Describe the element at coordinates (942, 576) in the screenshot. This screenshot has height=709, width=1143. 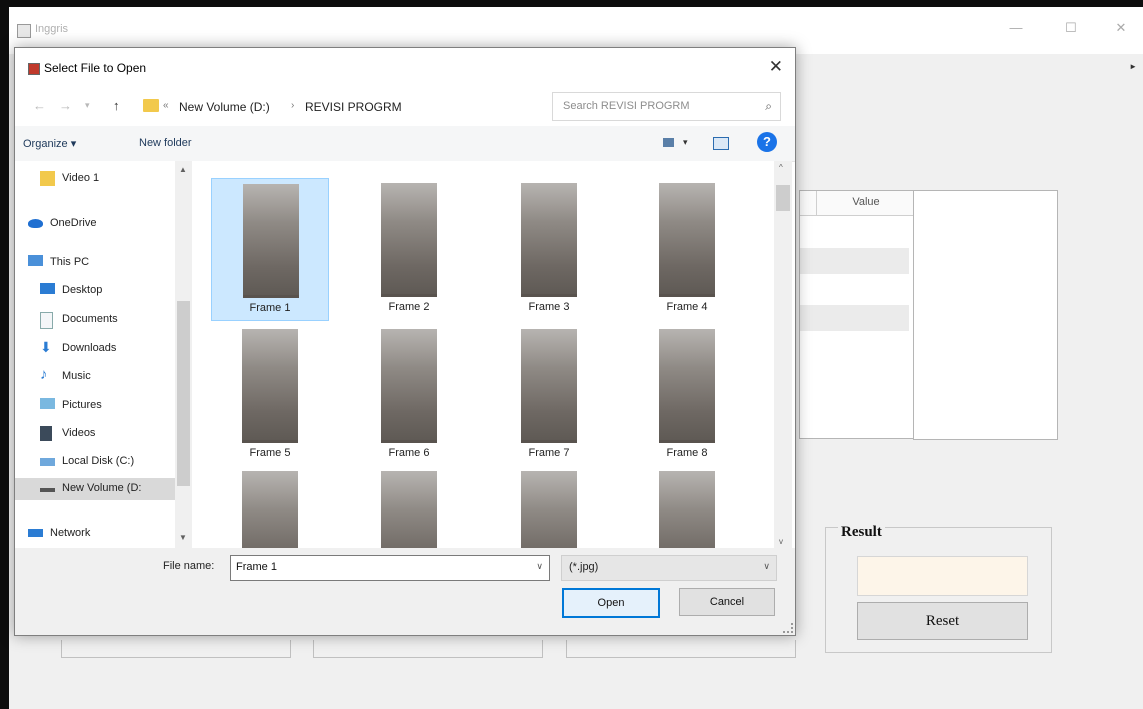
I see `result-field` at that location.